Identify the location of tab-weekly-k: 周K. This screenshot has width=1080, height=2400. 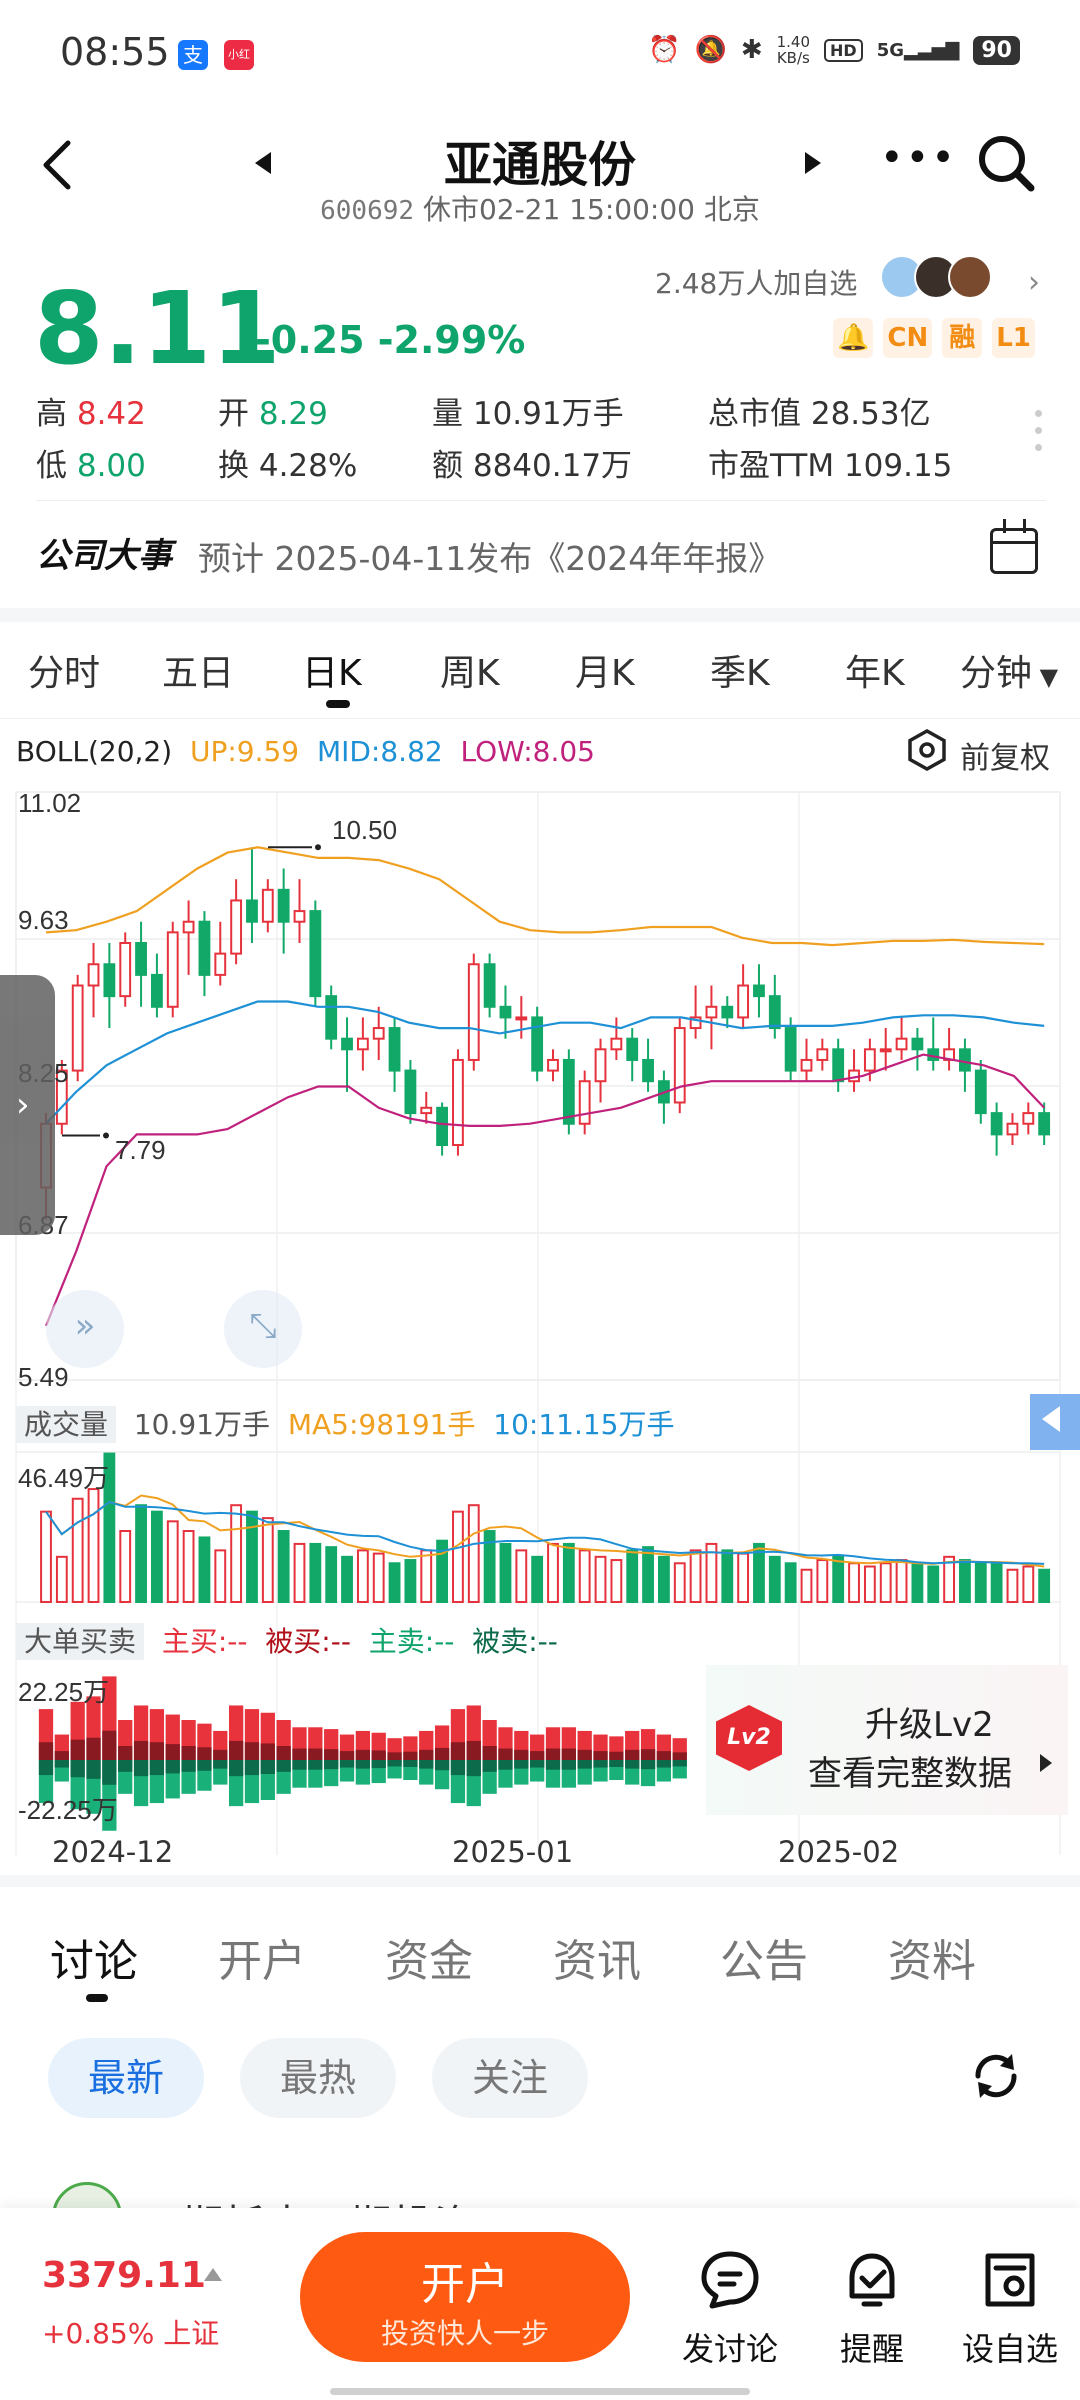
(470, 670).